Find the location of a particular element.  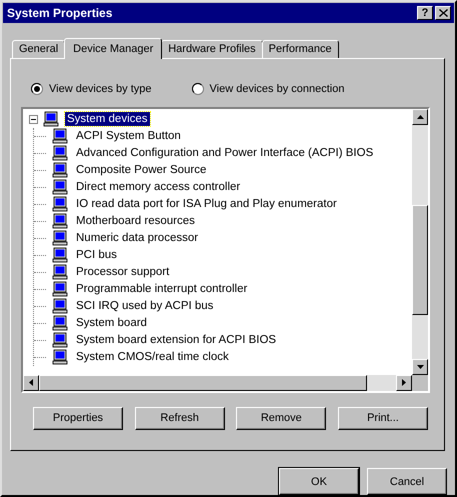

action-button: Properties is located at coordinates (78, 418).